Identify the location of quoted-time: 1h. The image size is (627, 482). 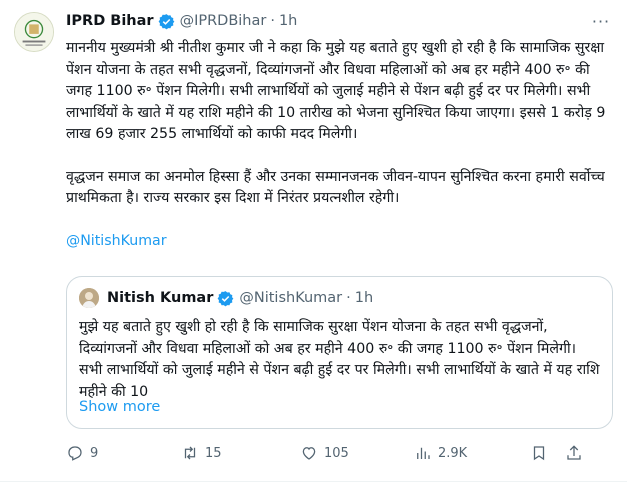
(364, 298).